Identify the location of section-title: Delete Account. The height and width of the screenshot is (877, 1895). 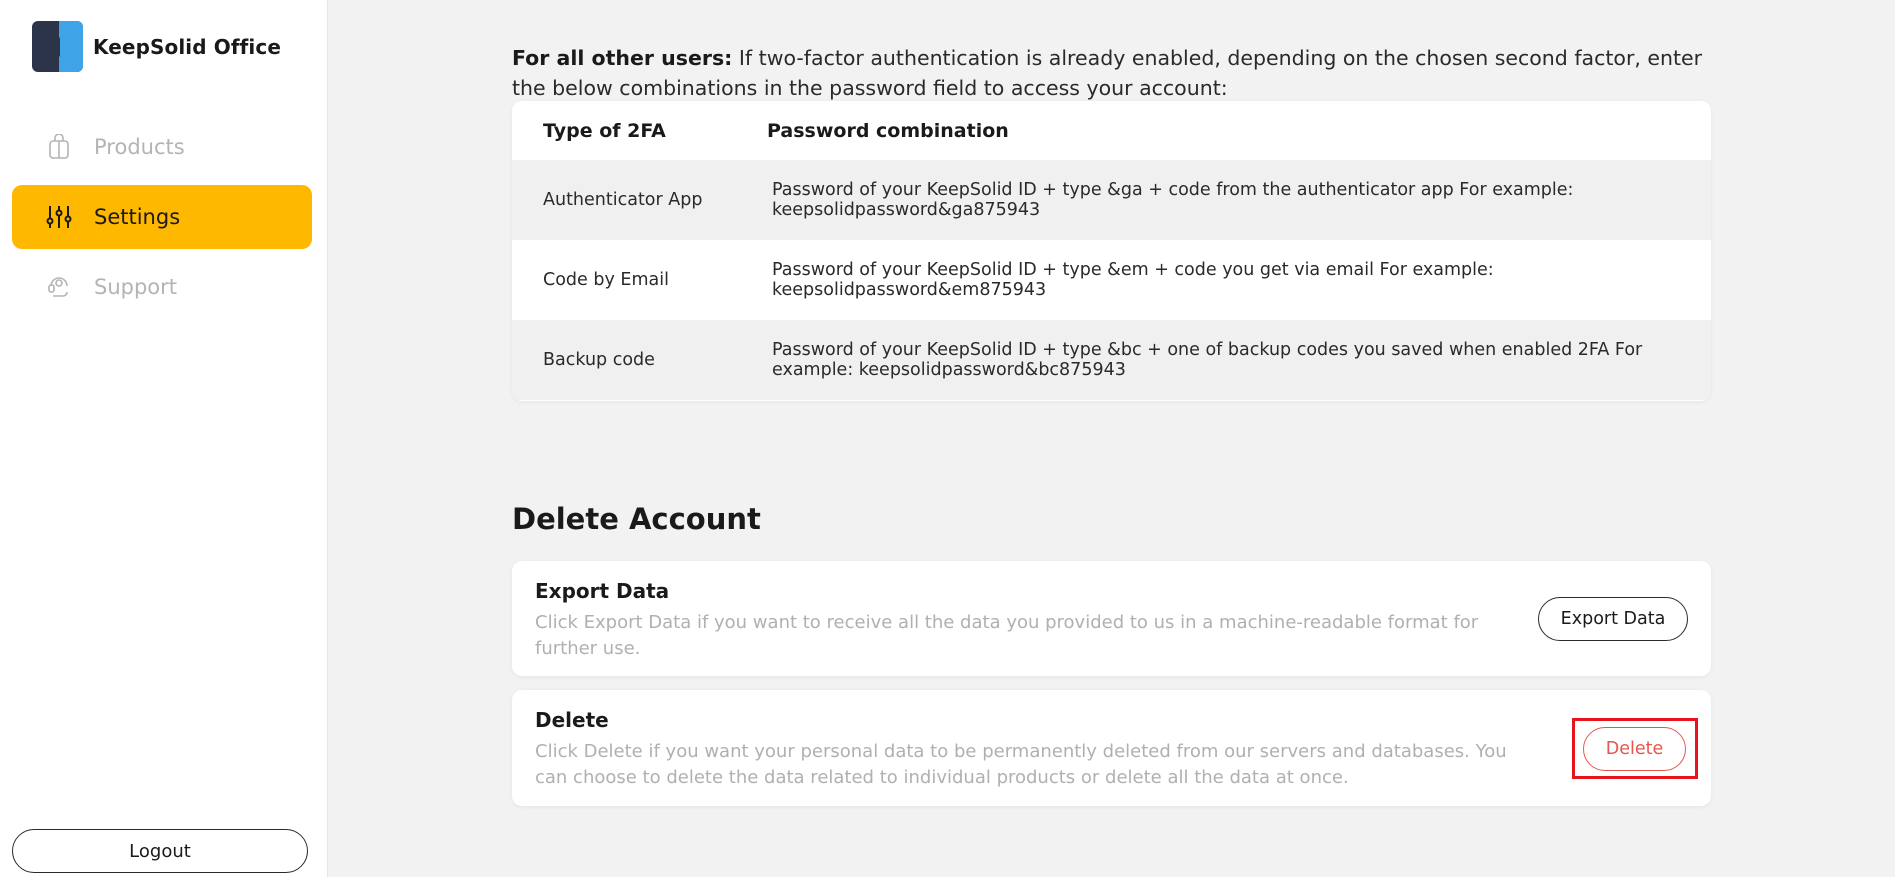
(636, 519).